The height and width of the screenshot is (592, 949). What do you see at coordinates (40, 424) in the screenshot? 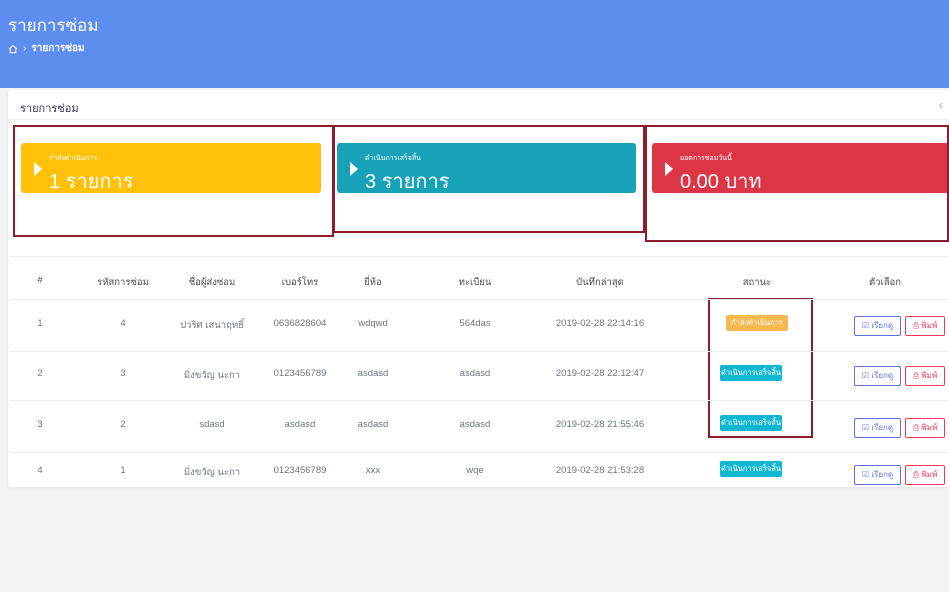
I see `cell-no: 3` at bounding box center [40, 424].